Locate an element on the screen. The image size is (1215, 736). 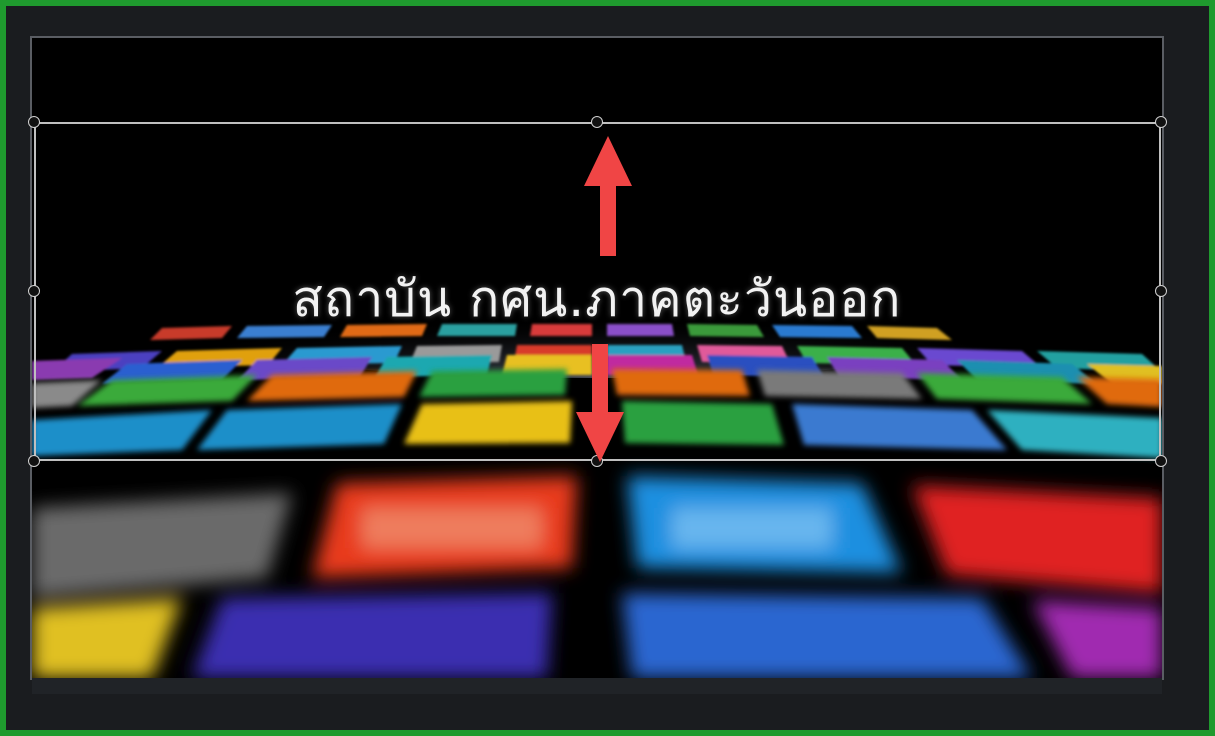
resize-handle-top-left is located at coordinates (34, 122).